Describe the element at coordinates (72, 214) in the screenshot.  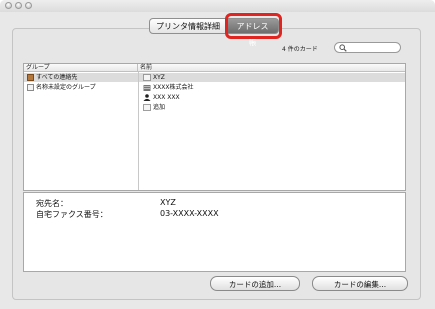
I see `home-fax-label: 自宅ファクス番号：` at that location.